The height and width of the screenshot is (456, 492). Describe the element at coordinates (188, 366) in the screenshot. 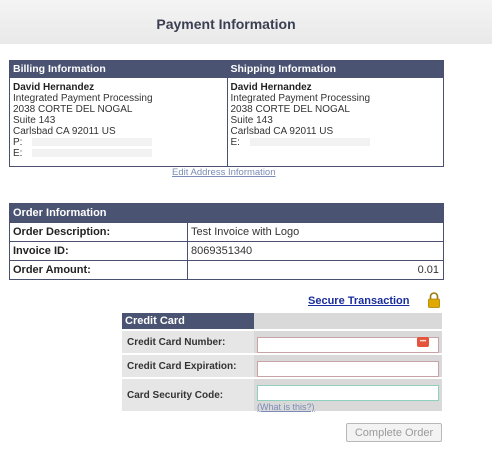

I see `card-expiration-label: Credit Card Expiration:` at that location.